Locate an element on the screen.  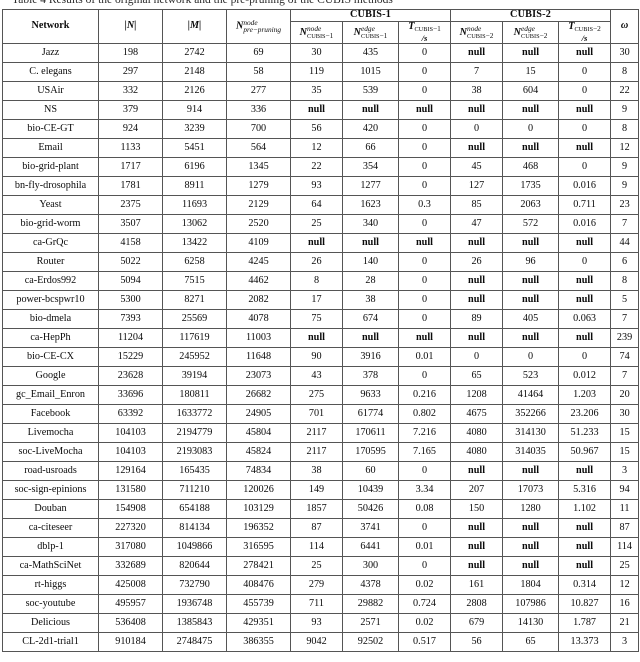
cell-m: 3239 is located at coordinates (194, 128).